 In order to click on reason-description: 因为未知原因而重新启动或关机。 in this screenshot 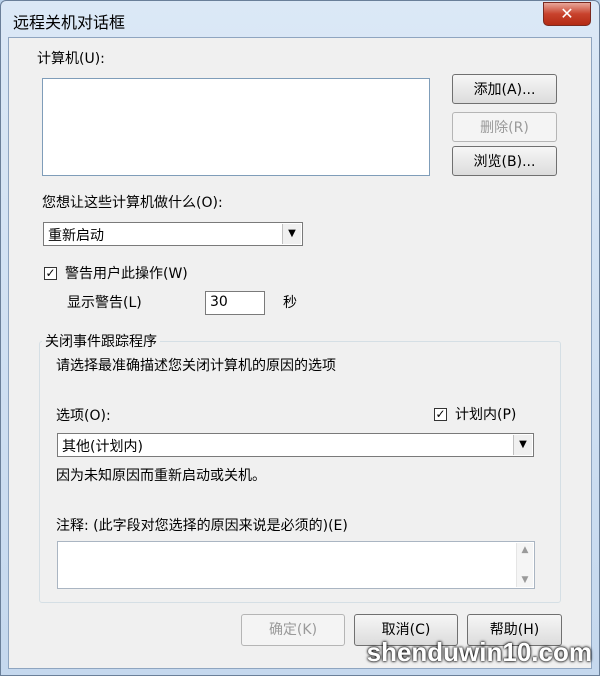, I will do `click(161, 476)`.